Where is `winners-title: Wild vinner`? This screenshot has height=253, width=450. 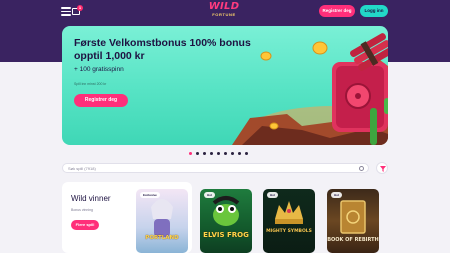
winners-title: Wild vinner is located at coordinates (91, 198).